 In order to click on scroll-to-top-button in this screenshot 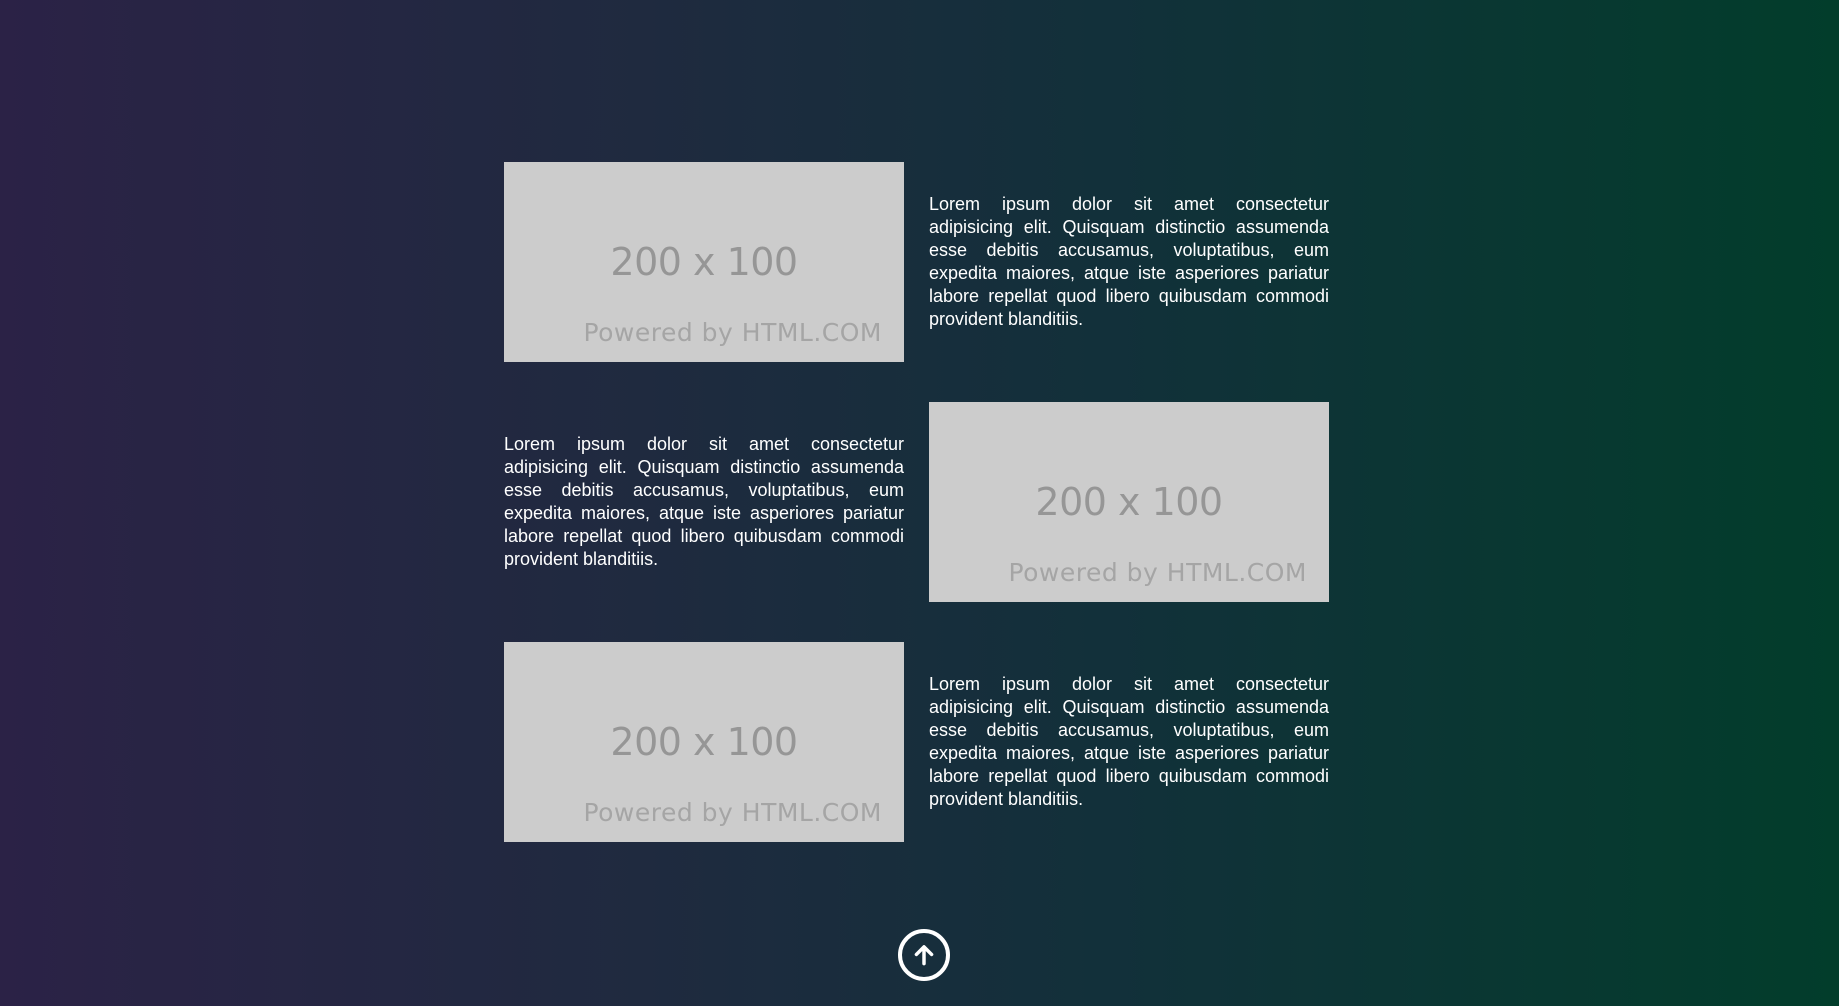, I will do `click(924, 955)`.